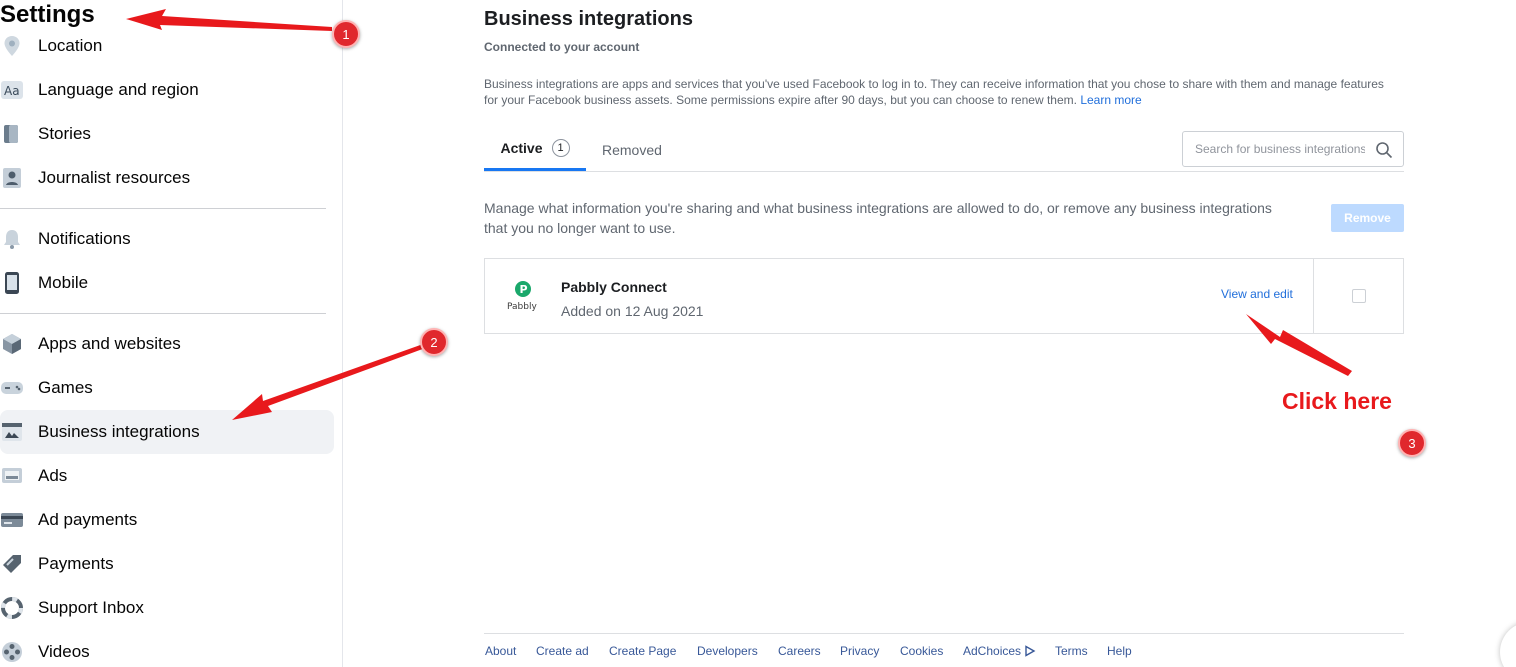 The image size is (1516, 667). I want to click on search-box, so click(1293, 149).